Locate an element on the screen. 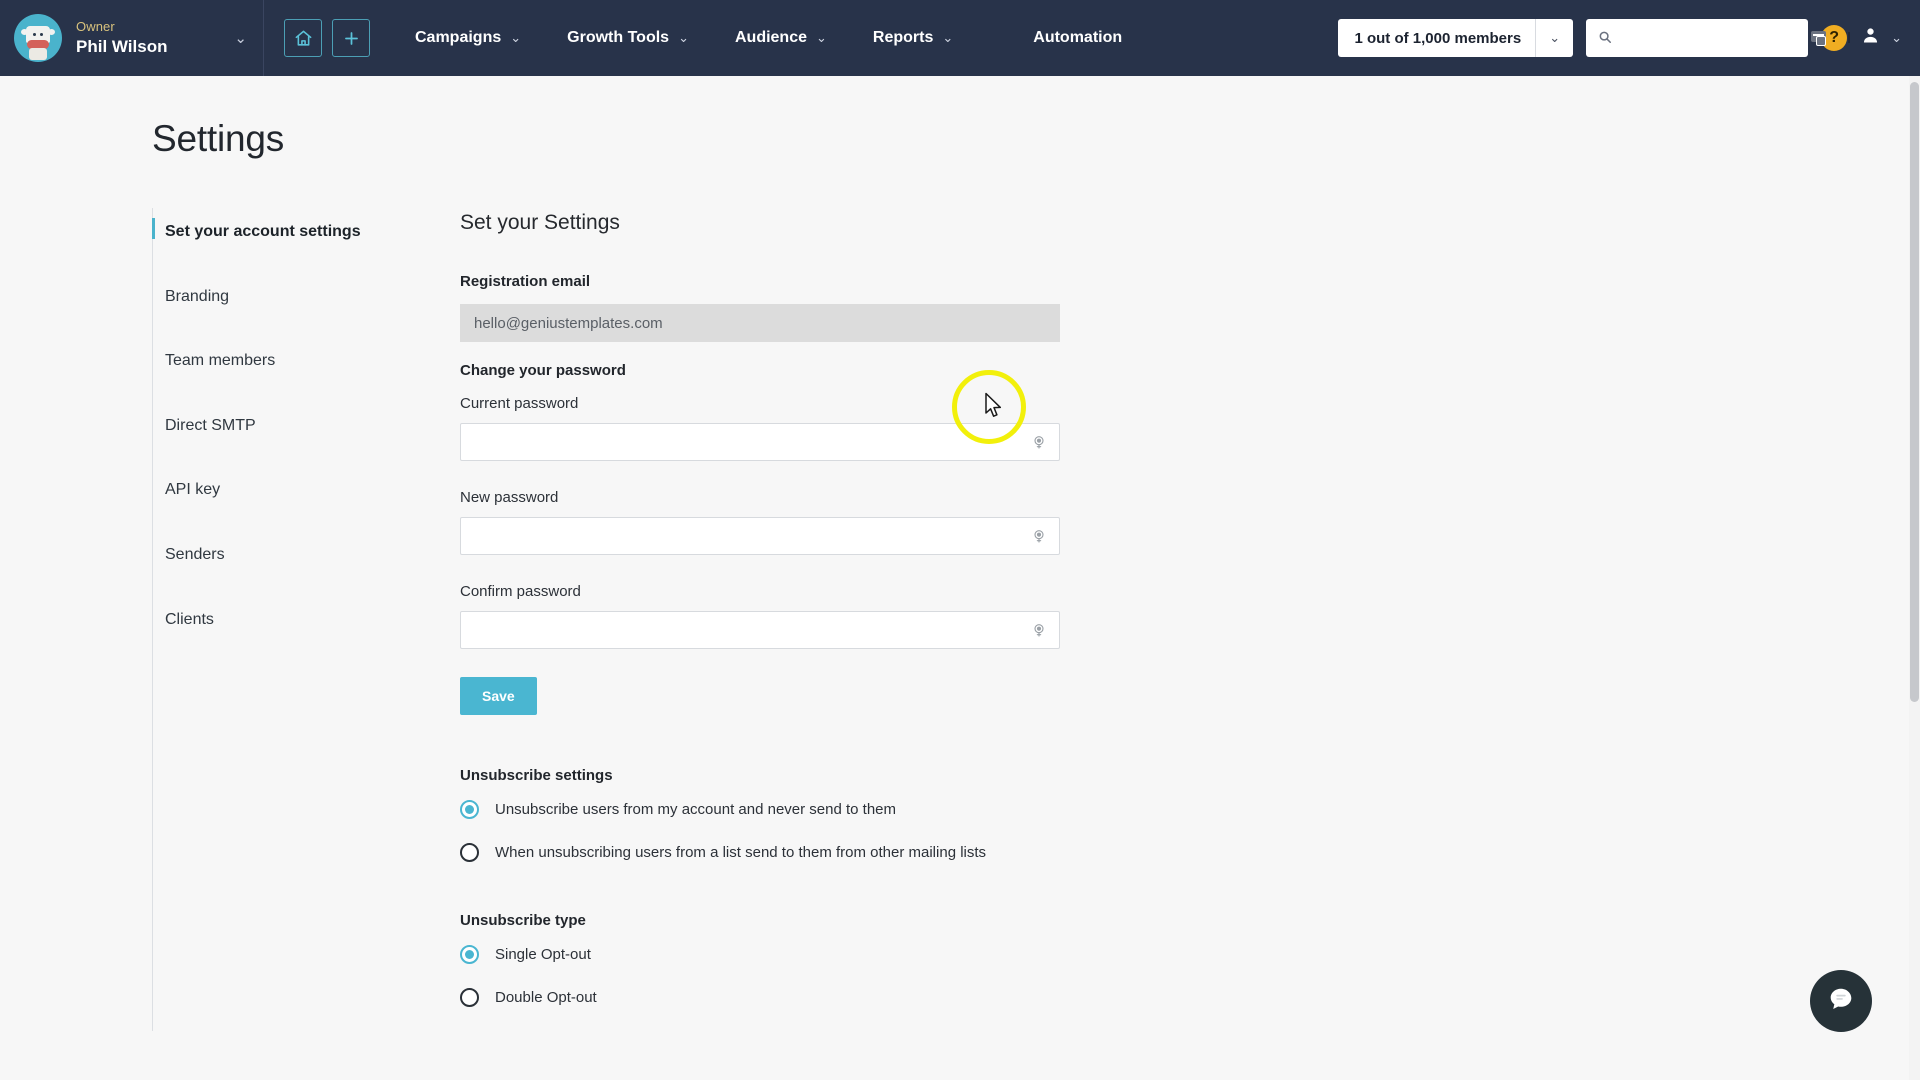  global-search-bar: All ⌄ is located at coordinates (1729, 38).